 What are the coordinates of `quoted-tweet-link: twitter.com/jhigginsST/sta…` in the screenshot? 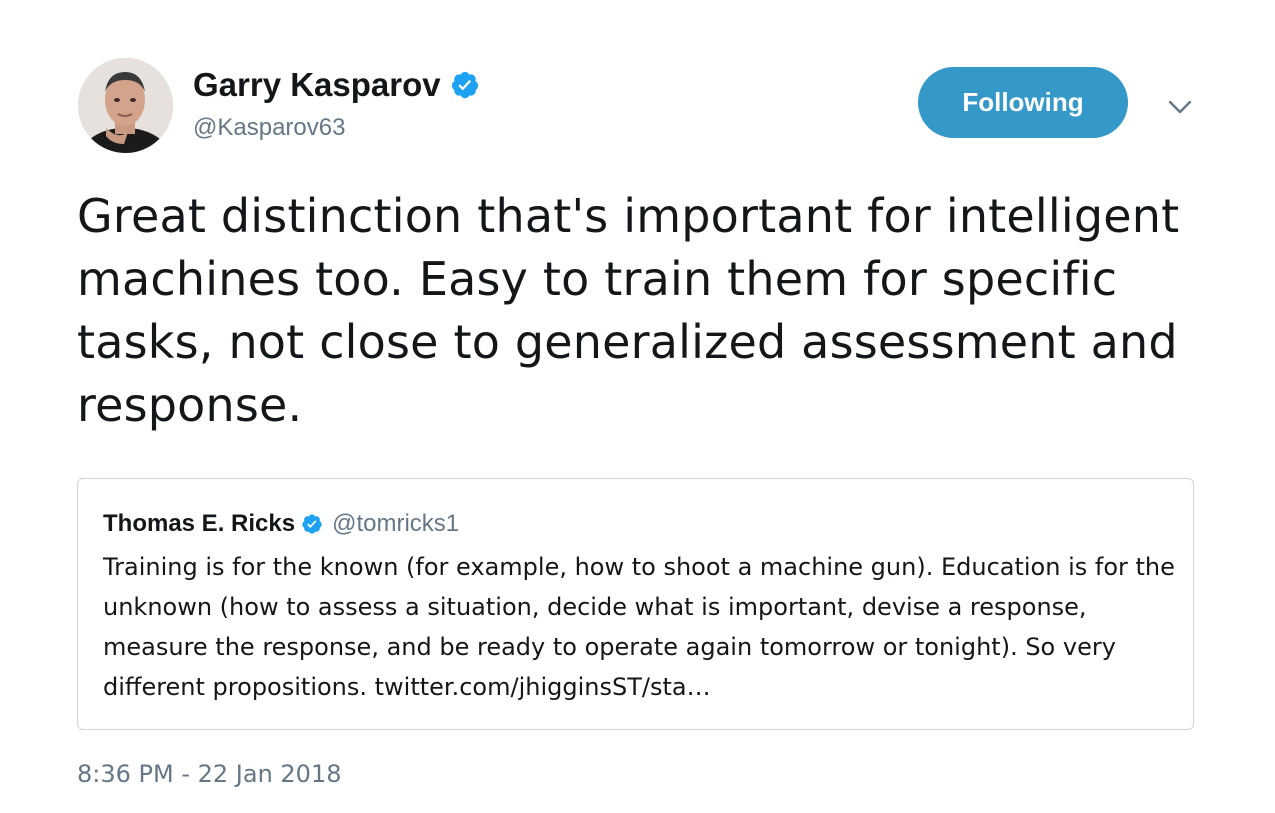 It's located at (543, 687).